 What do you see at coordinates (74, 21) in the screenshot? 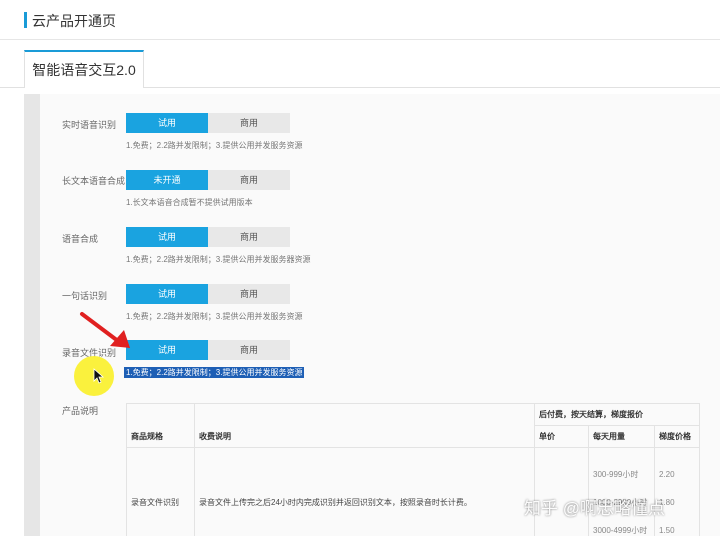
I see `page-title: 云产品开通页` at bounding box center [74, 21].